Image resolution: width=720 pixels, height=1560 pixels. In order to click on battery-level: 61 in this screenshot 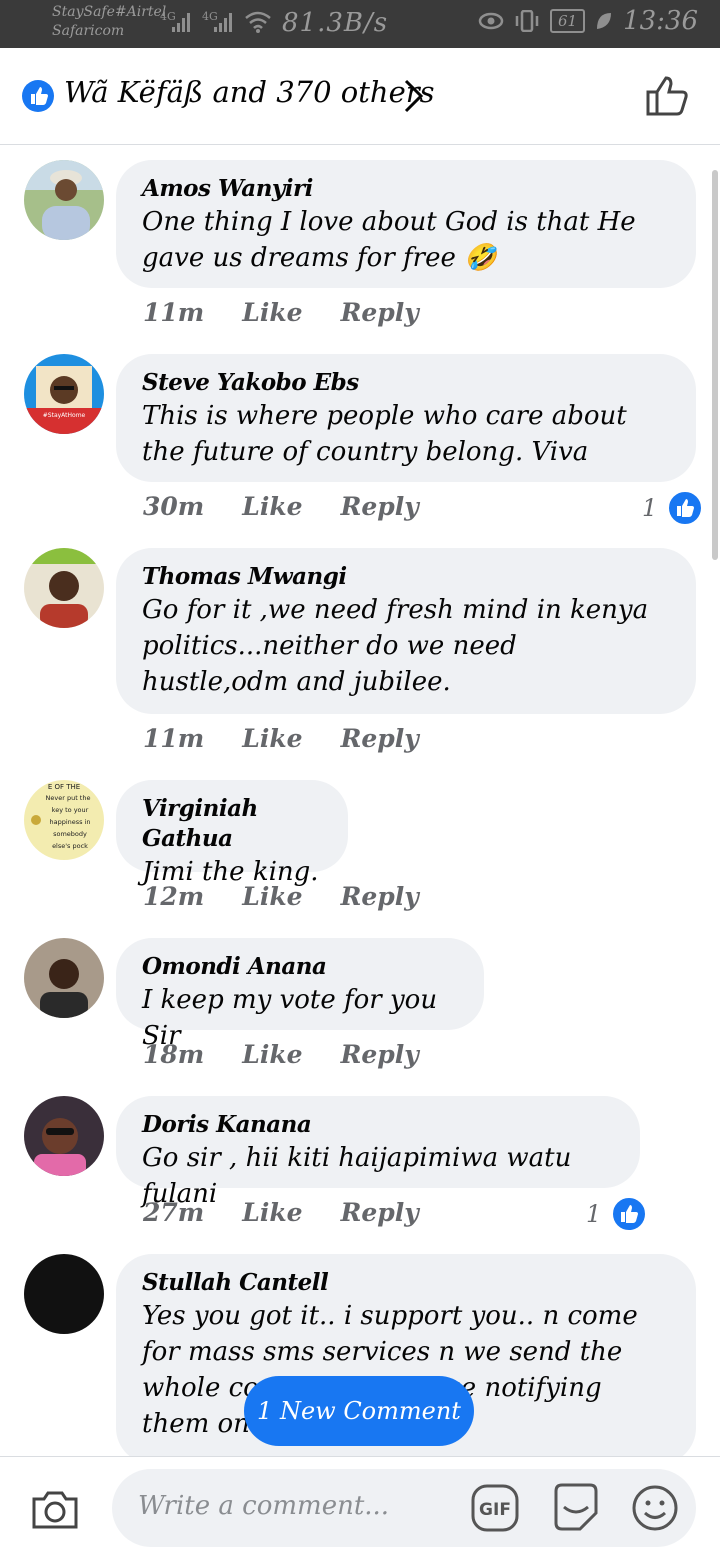, I will do `click(567, 21)`.